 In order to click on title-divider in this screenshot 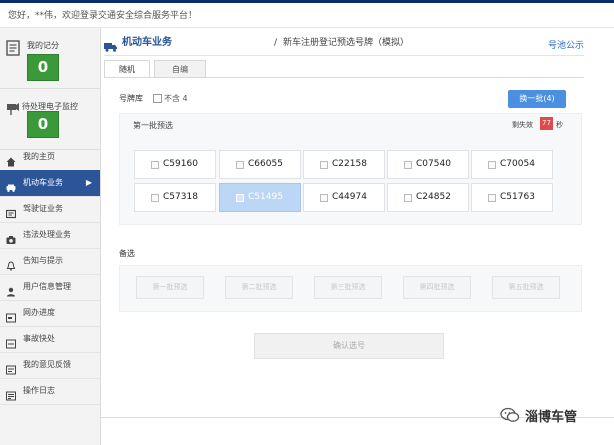, I will do `click(344, 55)`.